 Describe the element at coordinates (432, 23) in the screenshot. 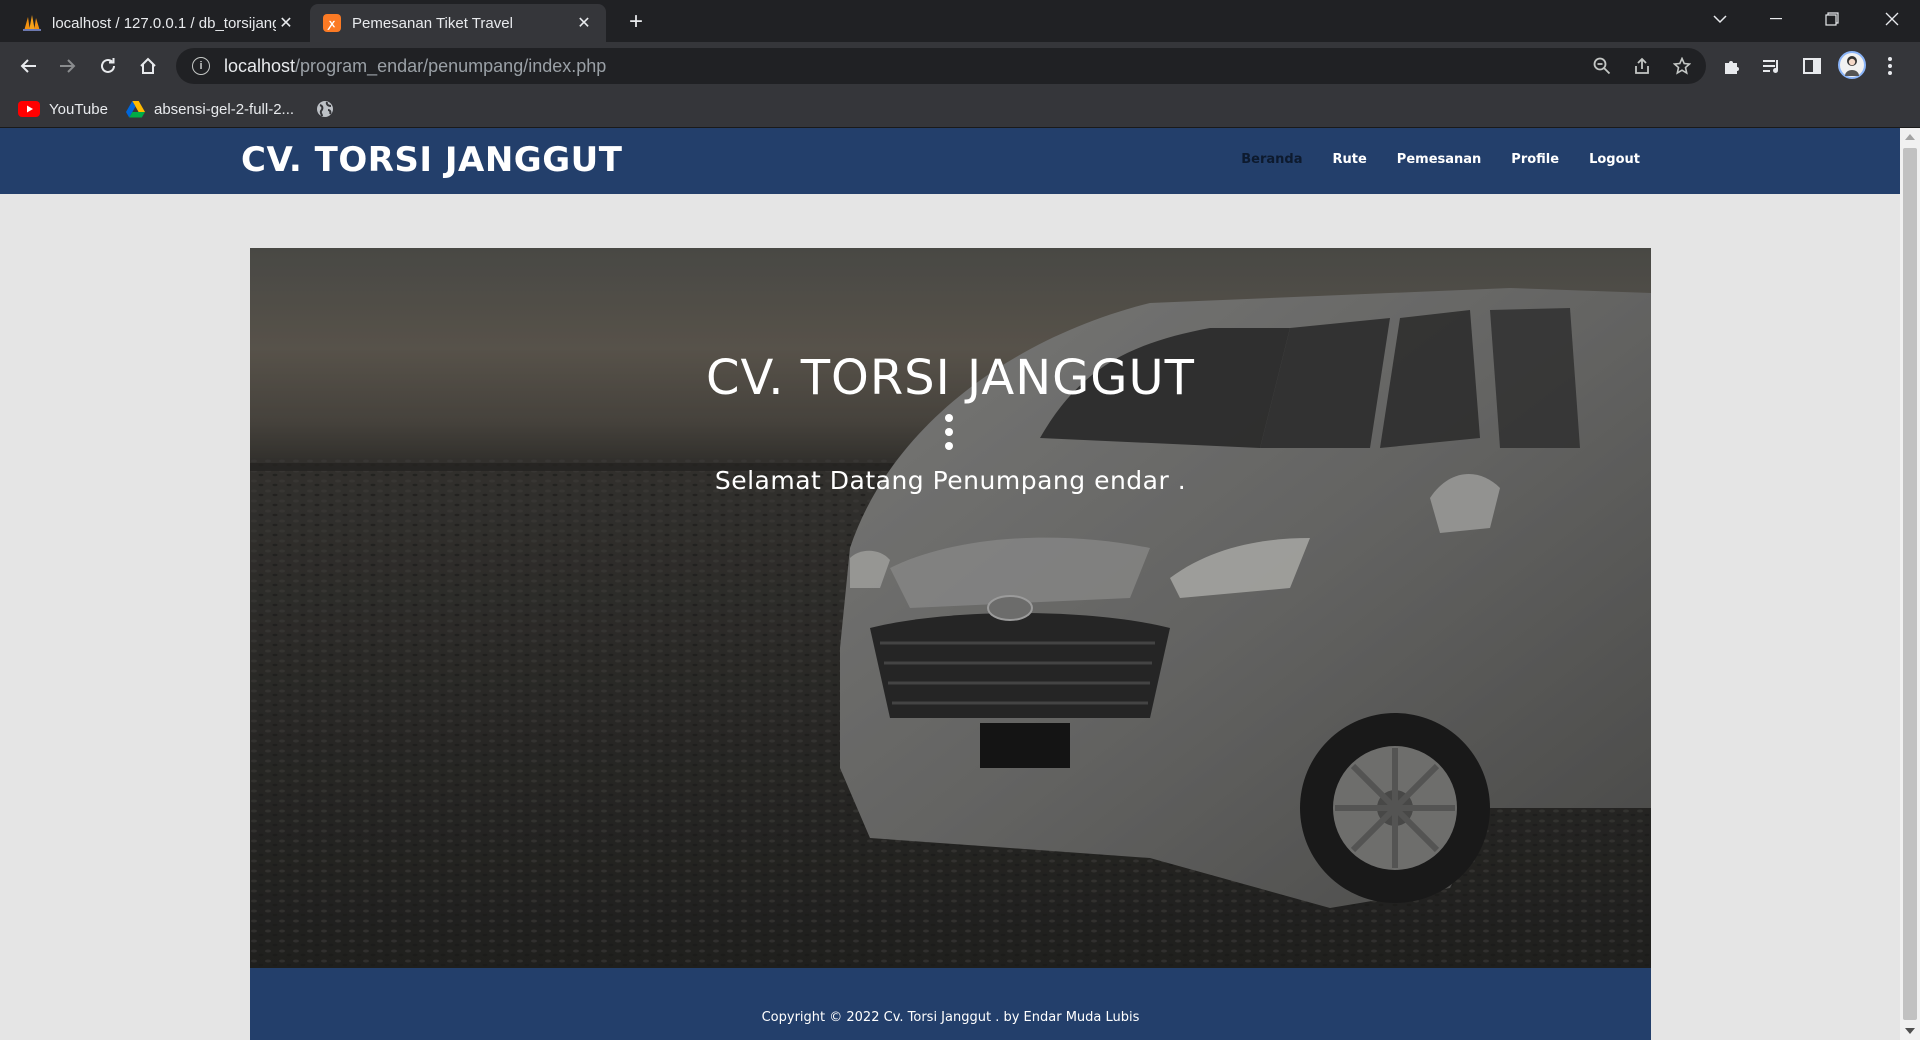

I see `tab-title: Pemesanan Tiket Travel` at that location.